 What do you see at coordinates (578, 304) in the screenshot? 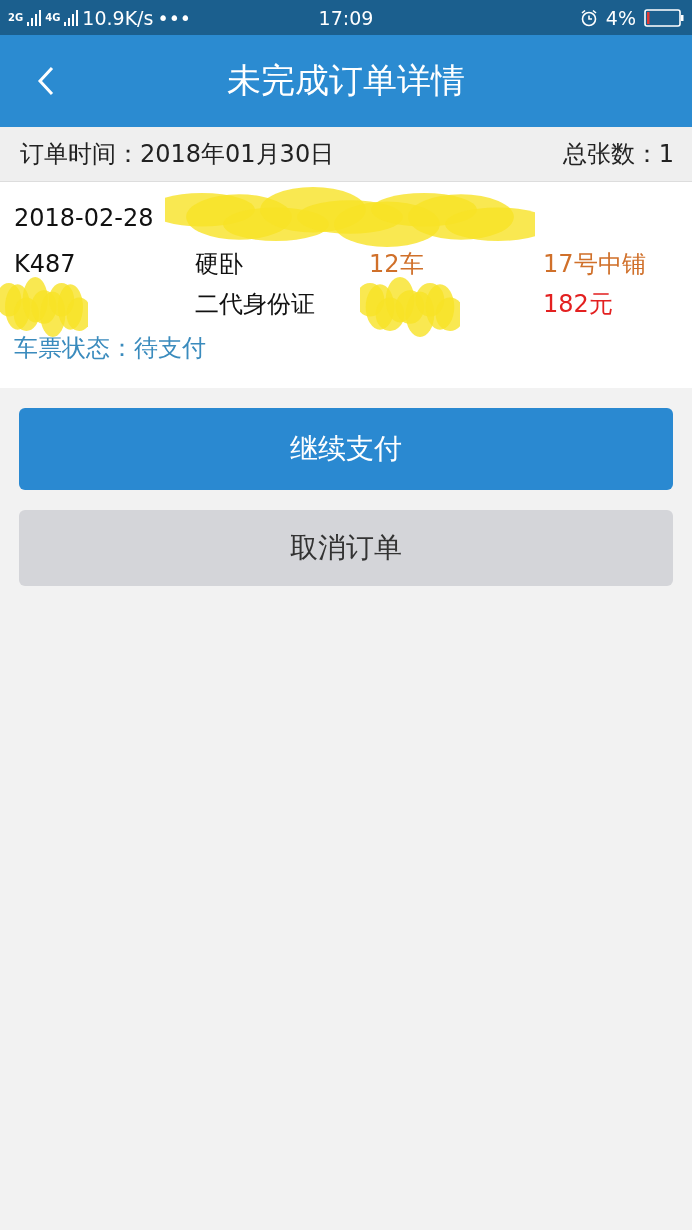
I see `ticket-price: 182元` at bounding box center [578, 304].